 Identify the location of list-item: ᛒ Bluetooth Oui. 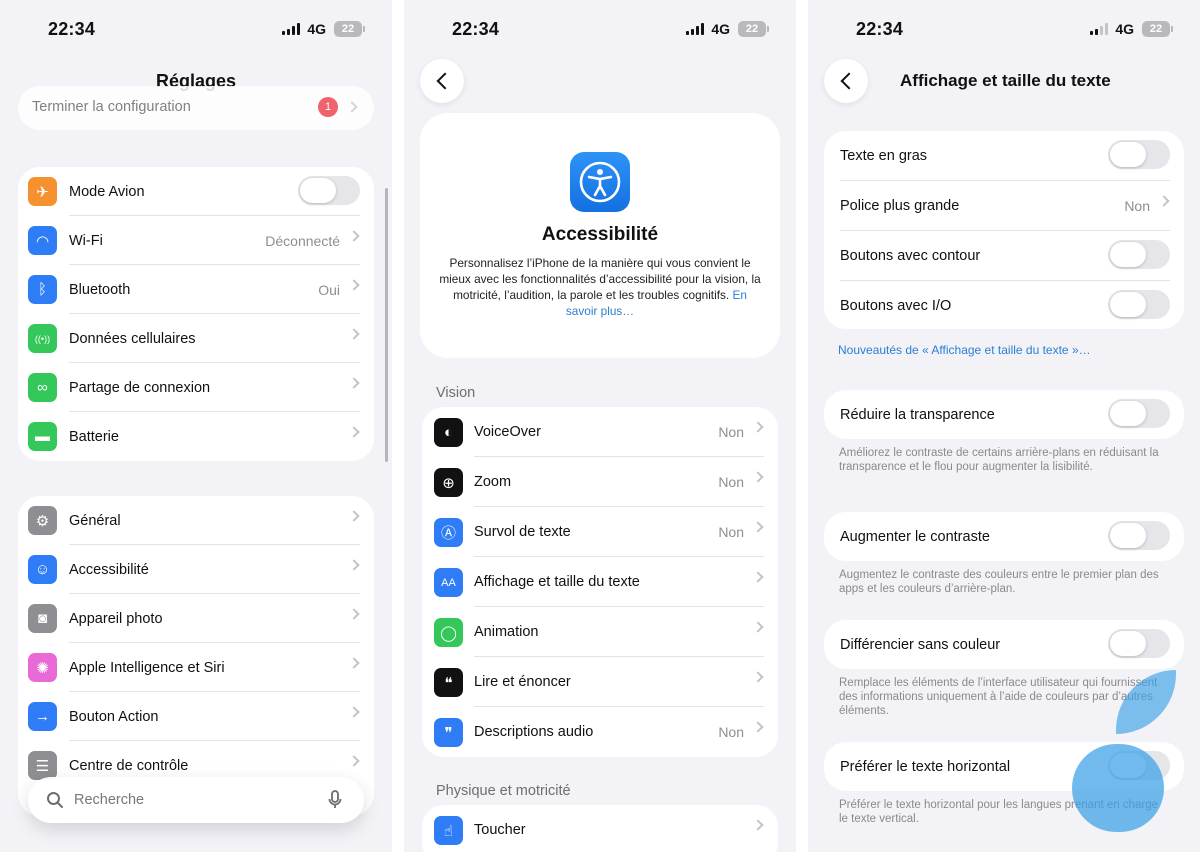
(196, 289).